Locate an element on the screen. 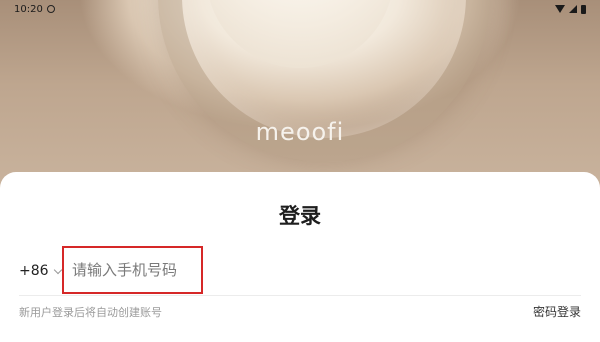 The image size is (600, 342). country-code-selector: +86 is located at coordinates (40, 271).